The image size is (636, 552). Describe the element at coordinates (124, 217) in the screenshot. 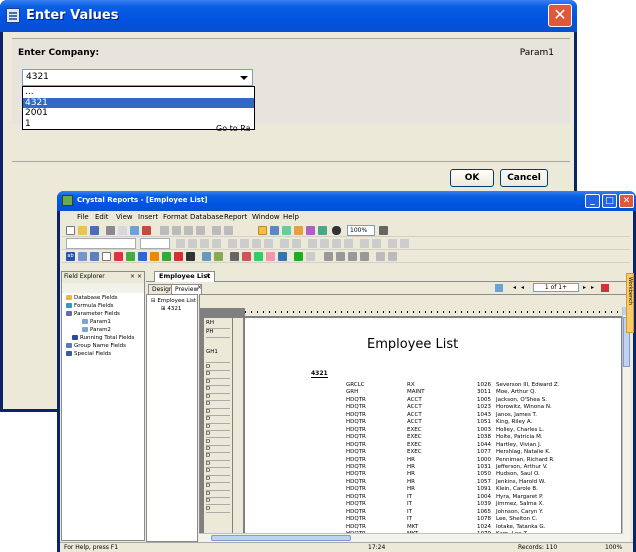

I see `menu-view: View` at that location.